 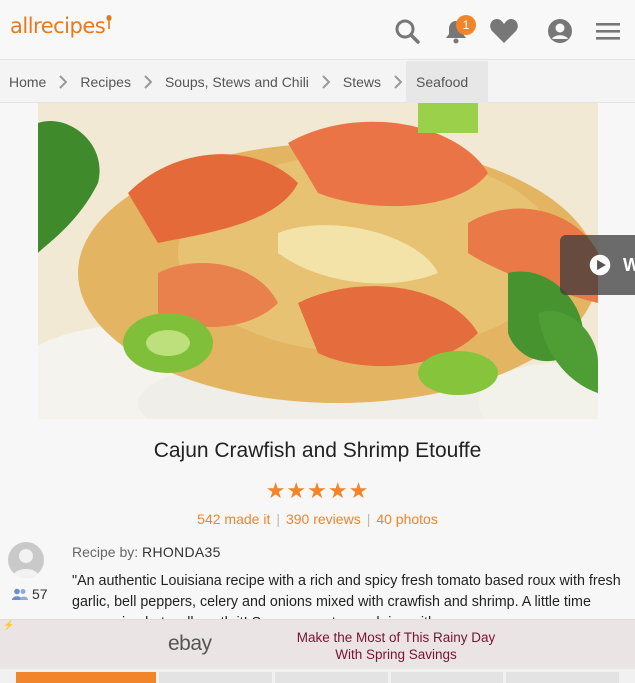 I want to click on bottom-tab-bar, so click(x=317, y=676).